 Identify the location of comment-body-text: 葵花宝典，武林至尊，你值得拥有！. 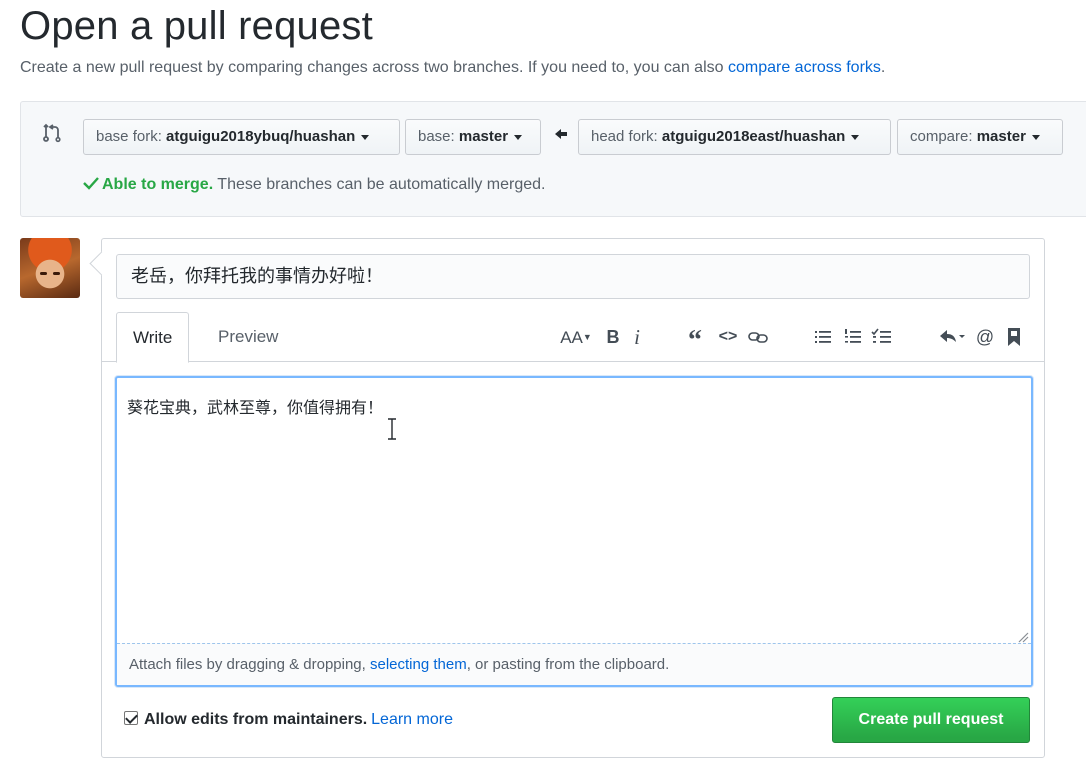
(255, 407).